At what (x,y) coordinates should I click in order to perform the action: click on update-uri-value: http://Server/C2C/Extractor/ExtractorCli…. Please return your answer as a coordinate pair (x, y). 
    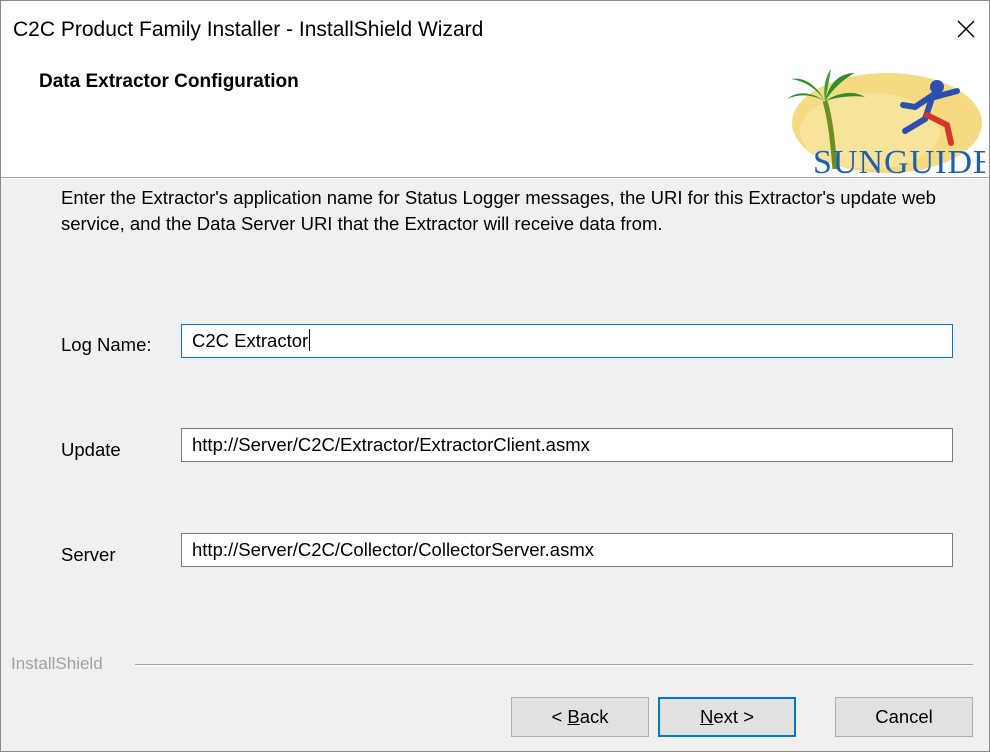
    Looking at the image, I should click on (391, 444).